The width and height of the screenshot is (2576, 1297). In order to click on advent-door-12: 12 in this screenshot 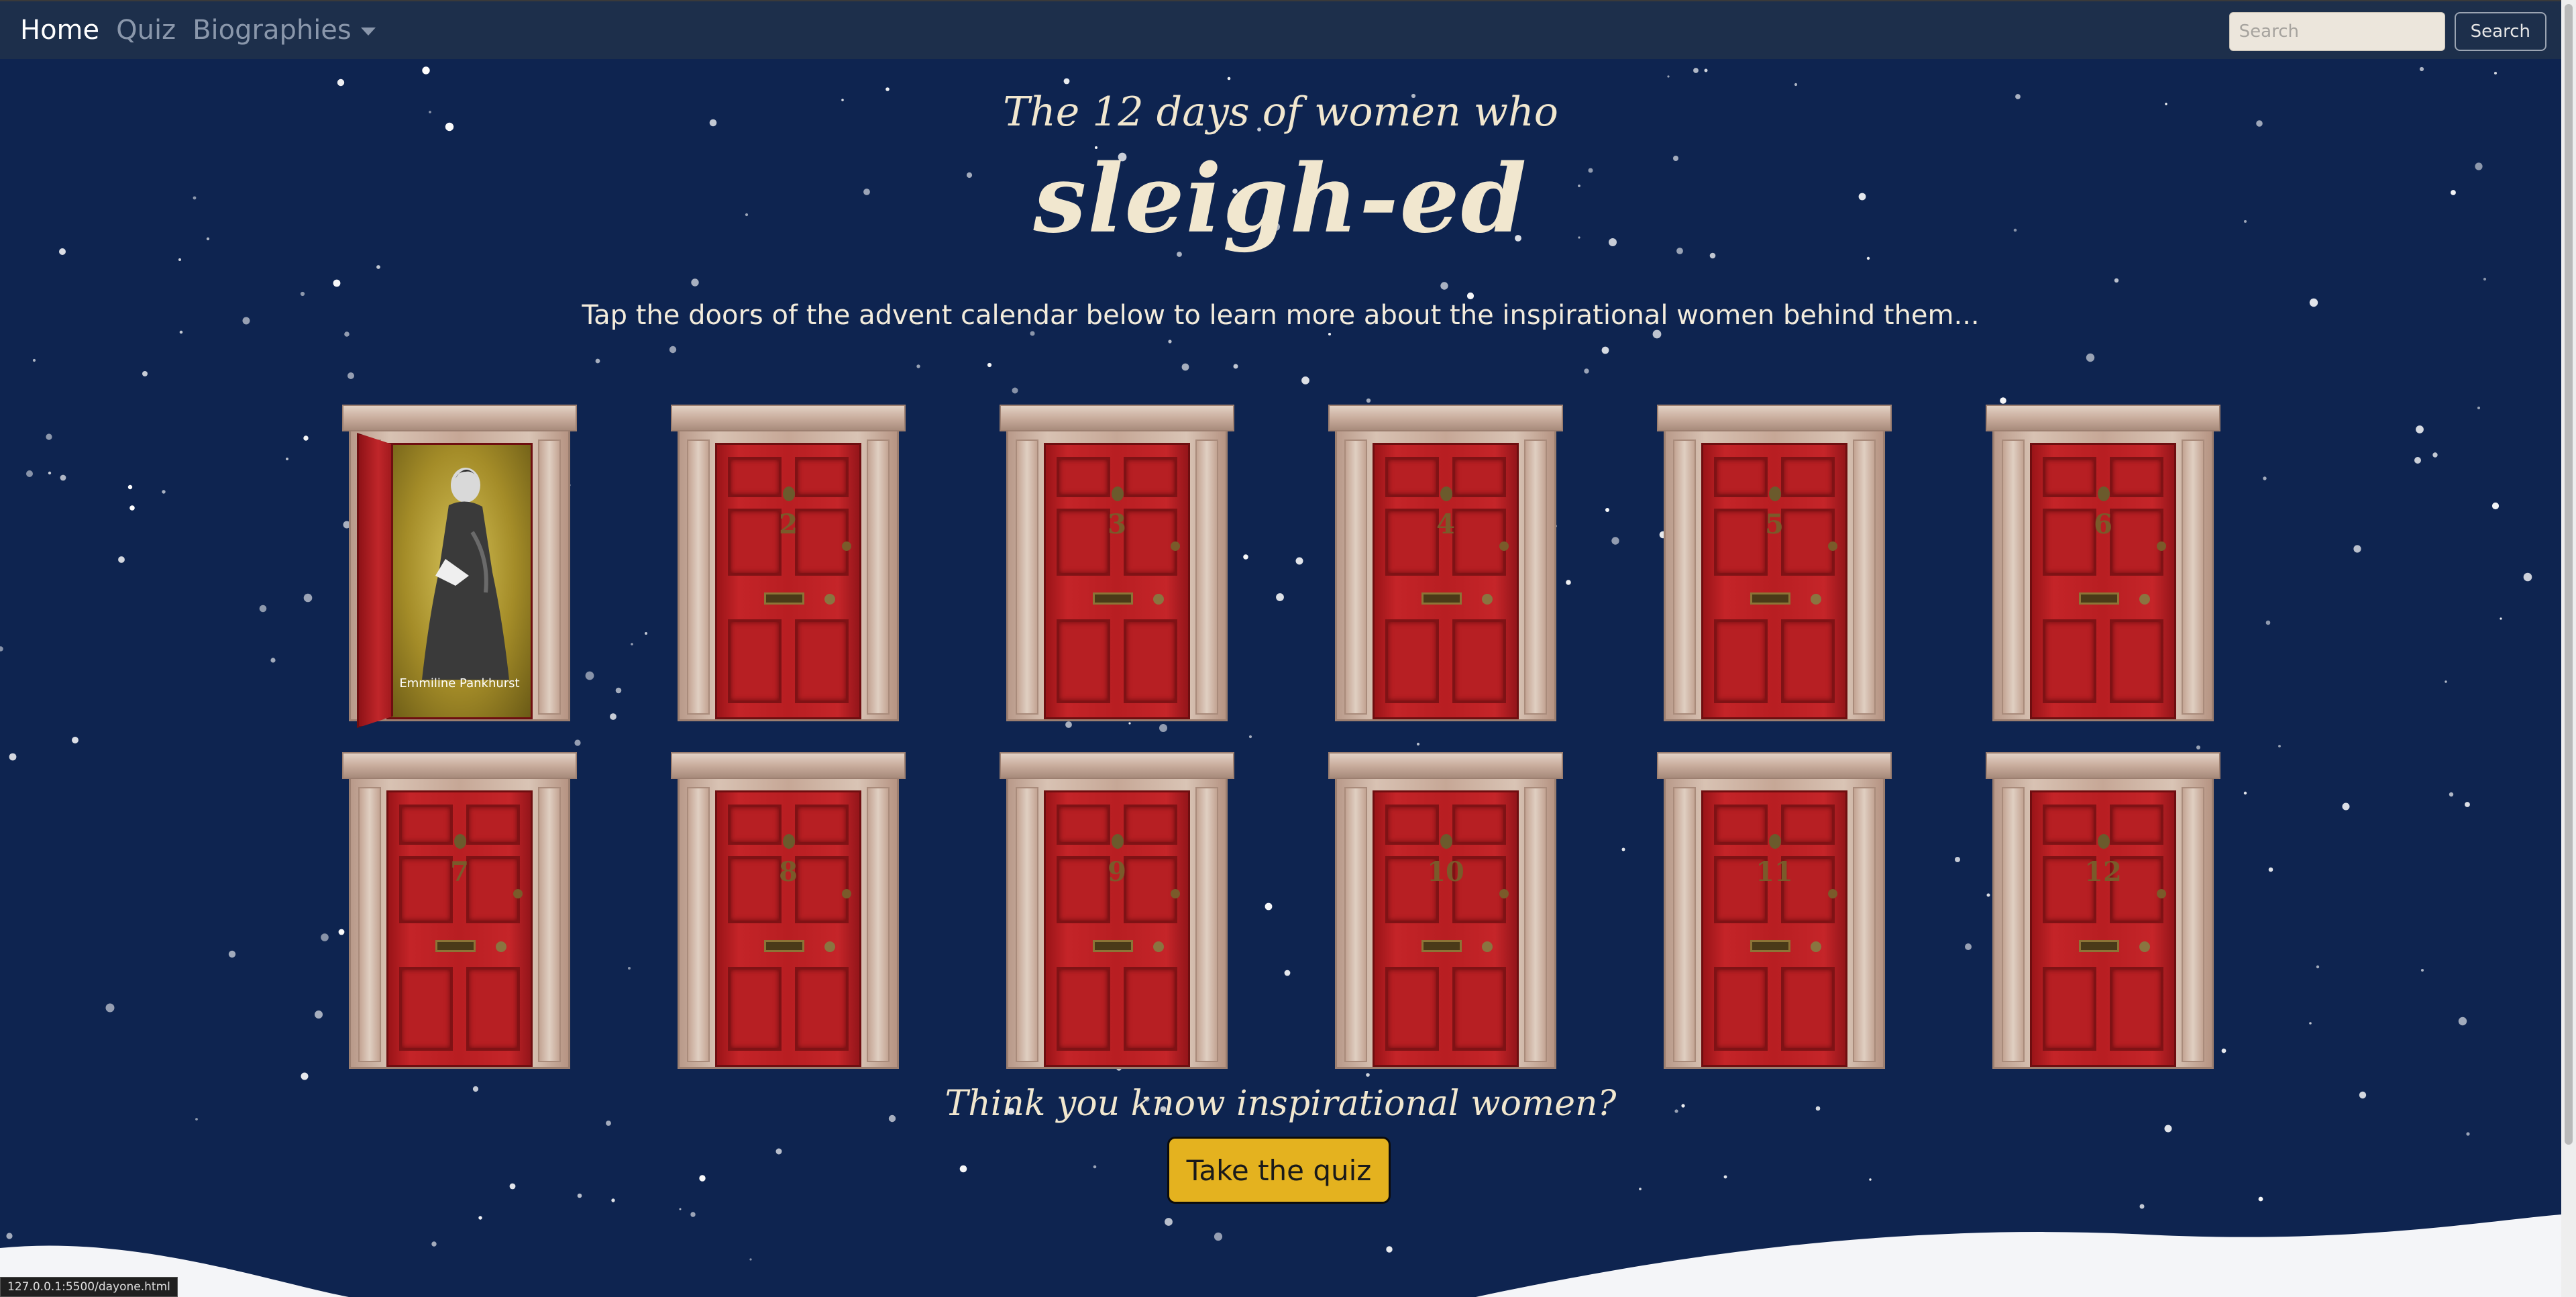, I will do `click(2103, 911)`.